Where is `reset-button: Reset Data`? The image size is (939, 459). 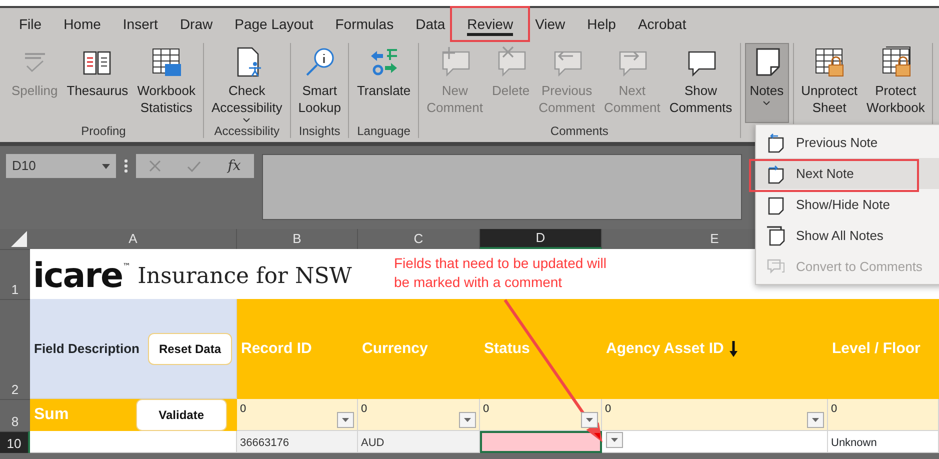
reset-button: Reset Data is located at coordinates (190, 348).